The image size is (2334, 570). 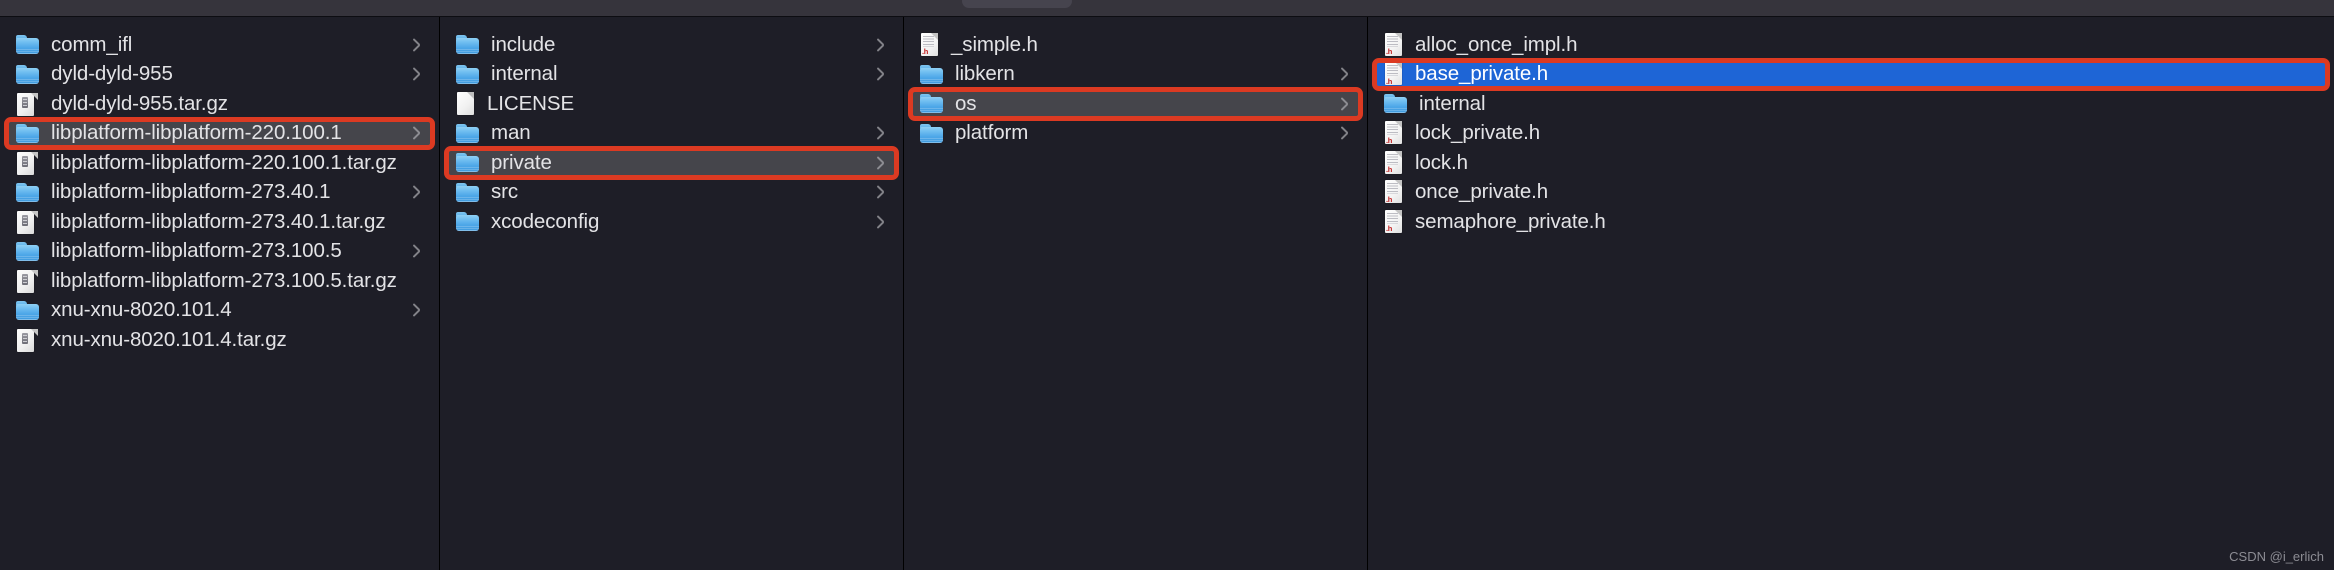 I want to click on file-row-label: alloc_once_impl.h, so click(x=1496, y=44).